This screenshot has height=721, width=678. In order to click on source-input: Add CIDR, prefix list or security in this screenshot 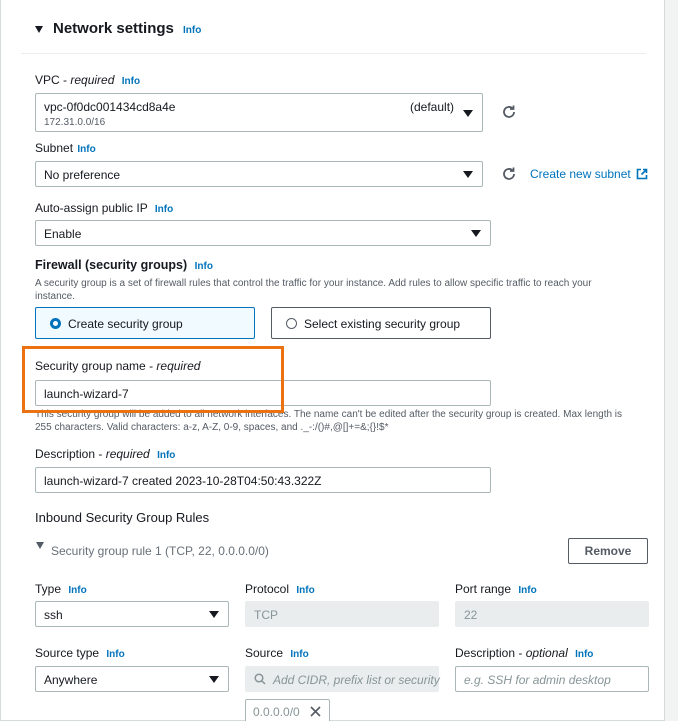, I will do `click(342, 679)`.